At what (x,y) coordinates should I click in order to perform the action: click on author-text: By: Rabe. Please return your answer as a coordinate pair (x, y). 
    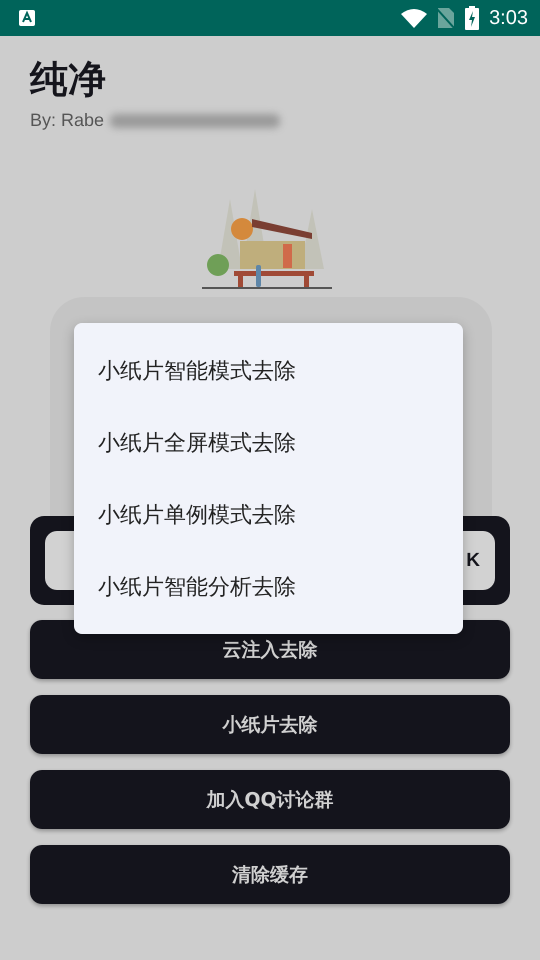
    Looking at the image, I should click on (67, 120).